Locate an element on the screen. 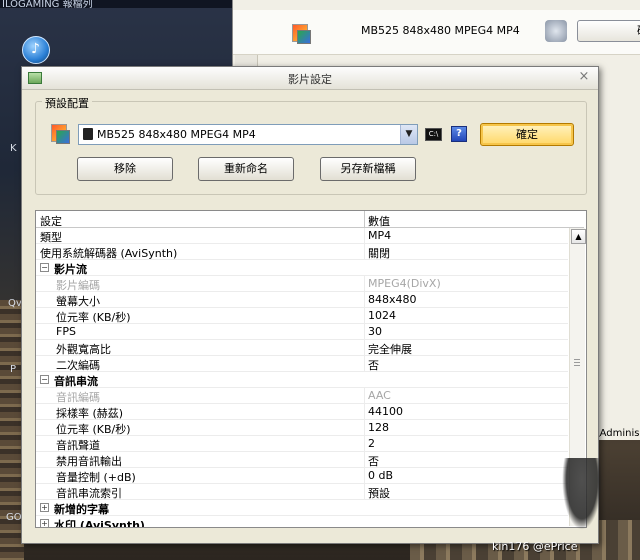  preset-group-label: 預設配置 is located at coordinates (67, 103).